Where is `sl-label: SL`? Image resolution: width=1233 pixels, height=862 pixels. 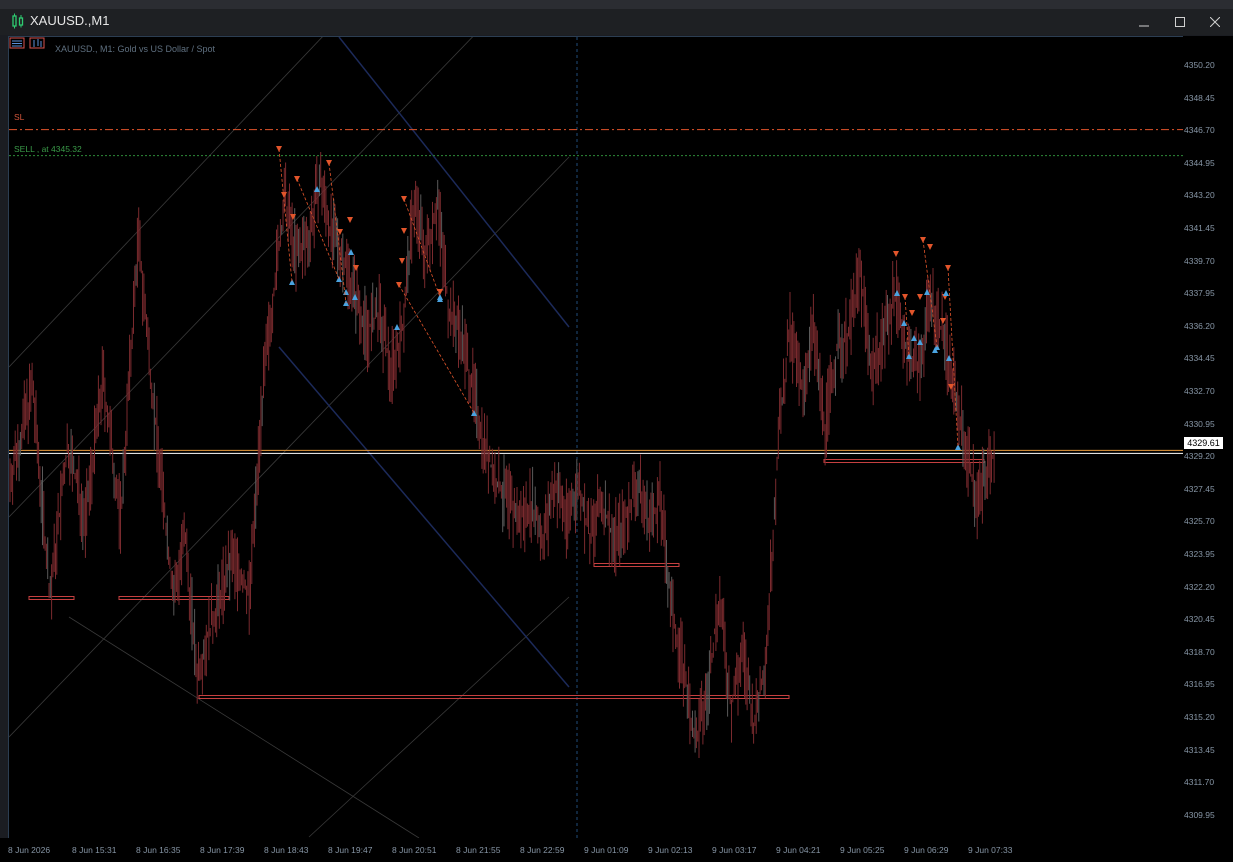
sl-label: SL is located at coordinates (19, 117).